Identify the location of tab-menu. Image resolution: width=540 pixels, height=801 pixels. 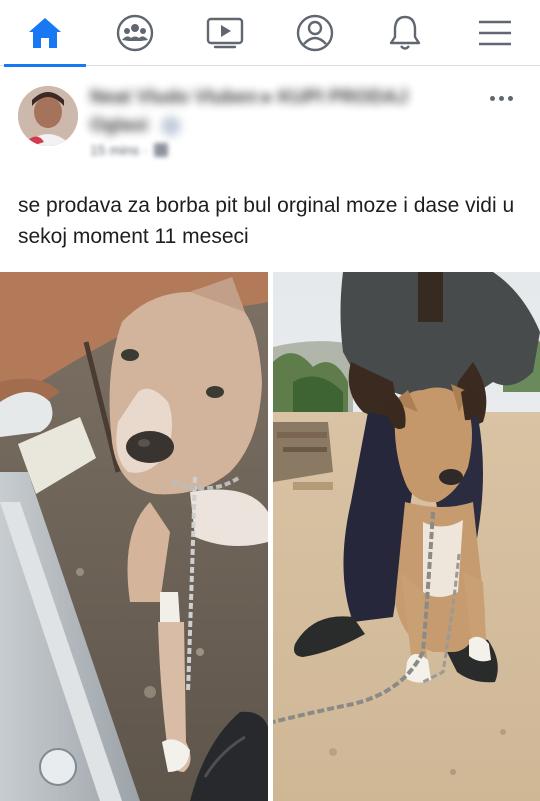
(495, 33).